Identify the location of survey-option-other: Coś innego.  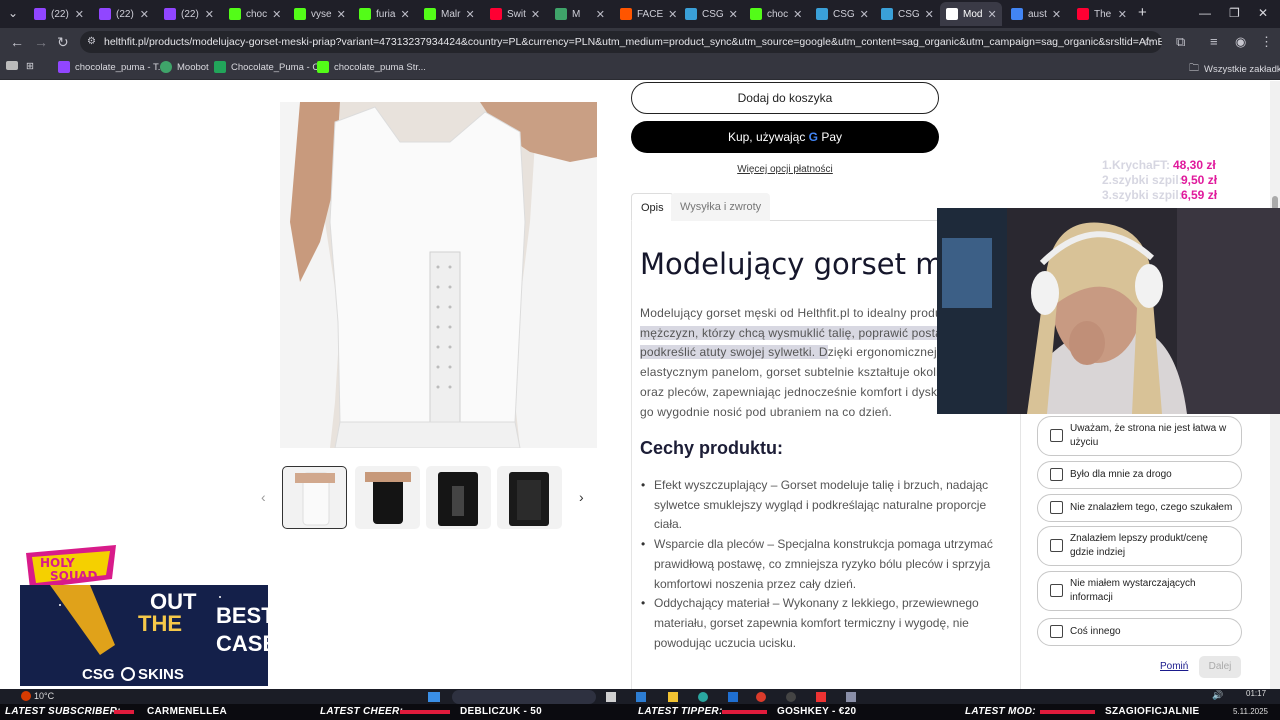
(1139, 632).